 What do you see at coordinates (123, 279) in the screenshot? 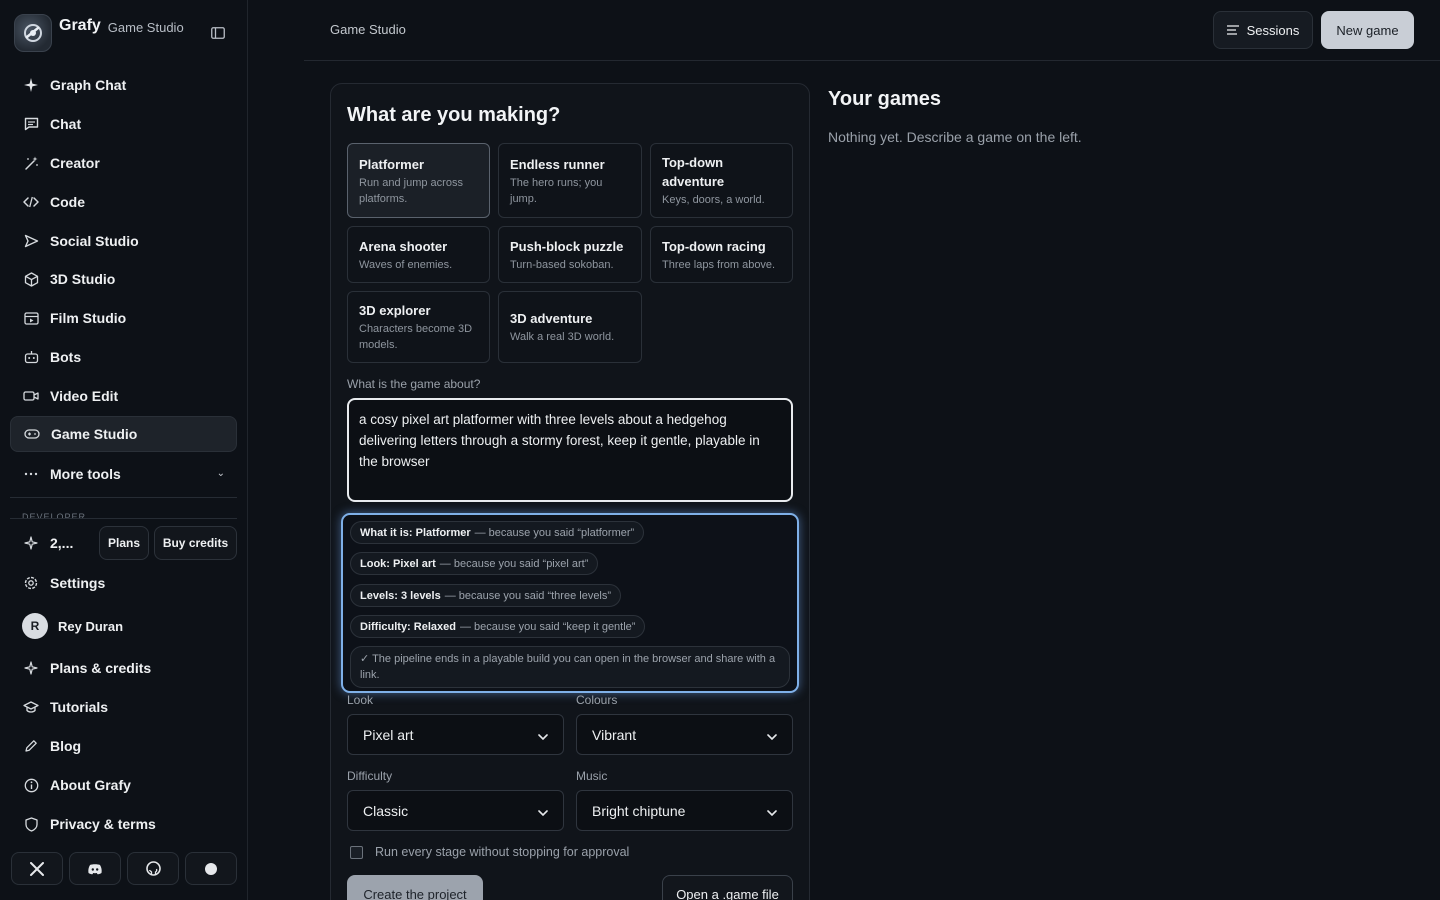
I see `sidebar-item-3d-studio: 3D Studio` at bounding box center [123, 279].